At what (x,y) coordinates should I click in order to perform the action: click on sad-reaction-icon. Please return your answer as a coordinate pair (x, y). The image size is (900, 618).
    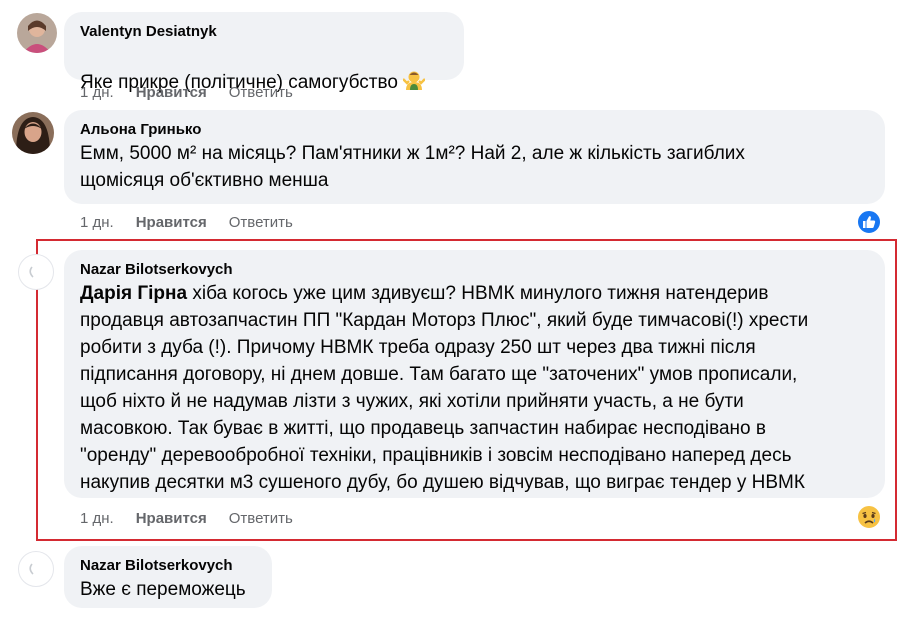
    Looking at the image, I should click on (869, 517).